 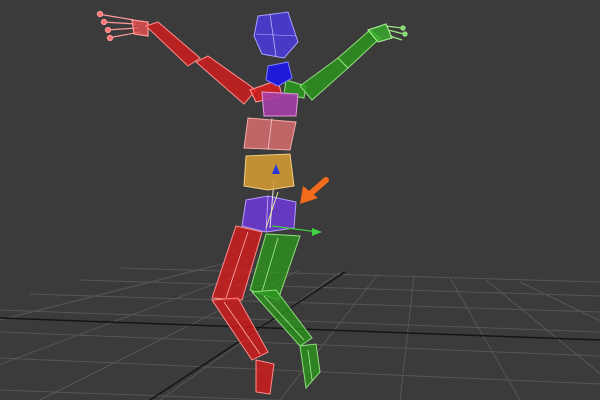 What do you see at coordinates (122, 26) in the screenshot?
I see `hand-r` at bounding box center [122, 26].